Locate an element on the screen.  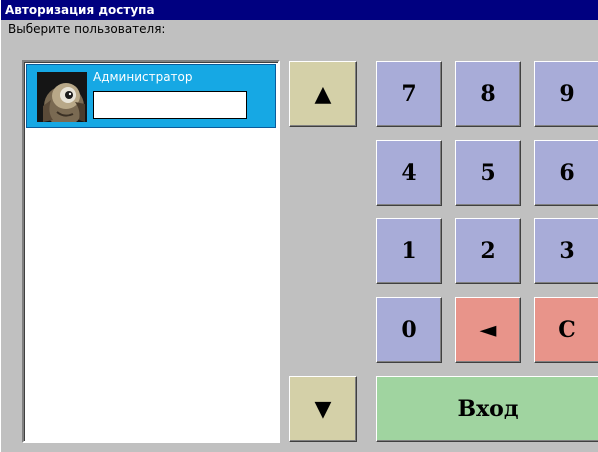
keypad-8-button: 8 is located at coordinates (488, 94).